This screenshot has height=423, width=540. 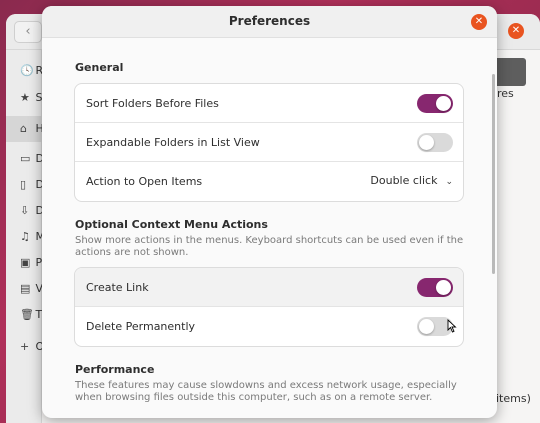 I want to click on sidebar-item-recent: 🕓 R, so click(x=24, y=71).